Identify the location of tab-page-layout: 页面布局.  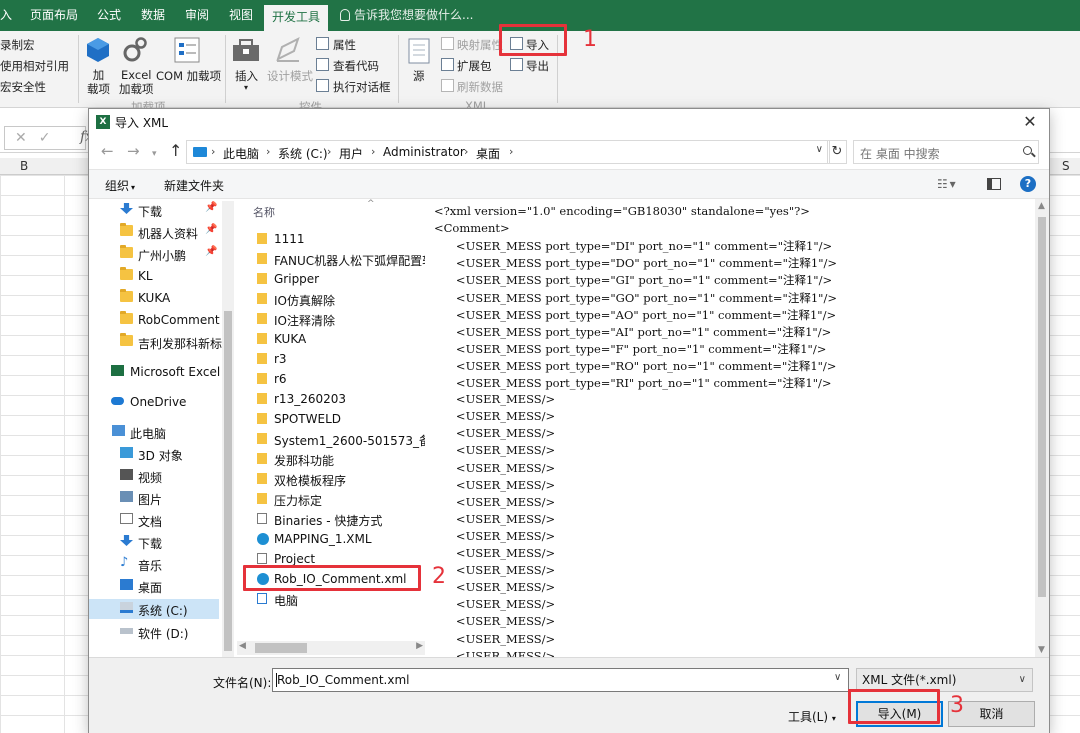
(54, 15).